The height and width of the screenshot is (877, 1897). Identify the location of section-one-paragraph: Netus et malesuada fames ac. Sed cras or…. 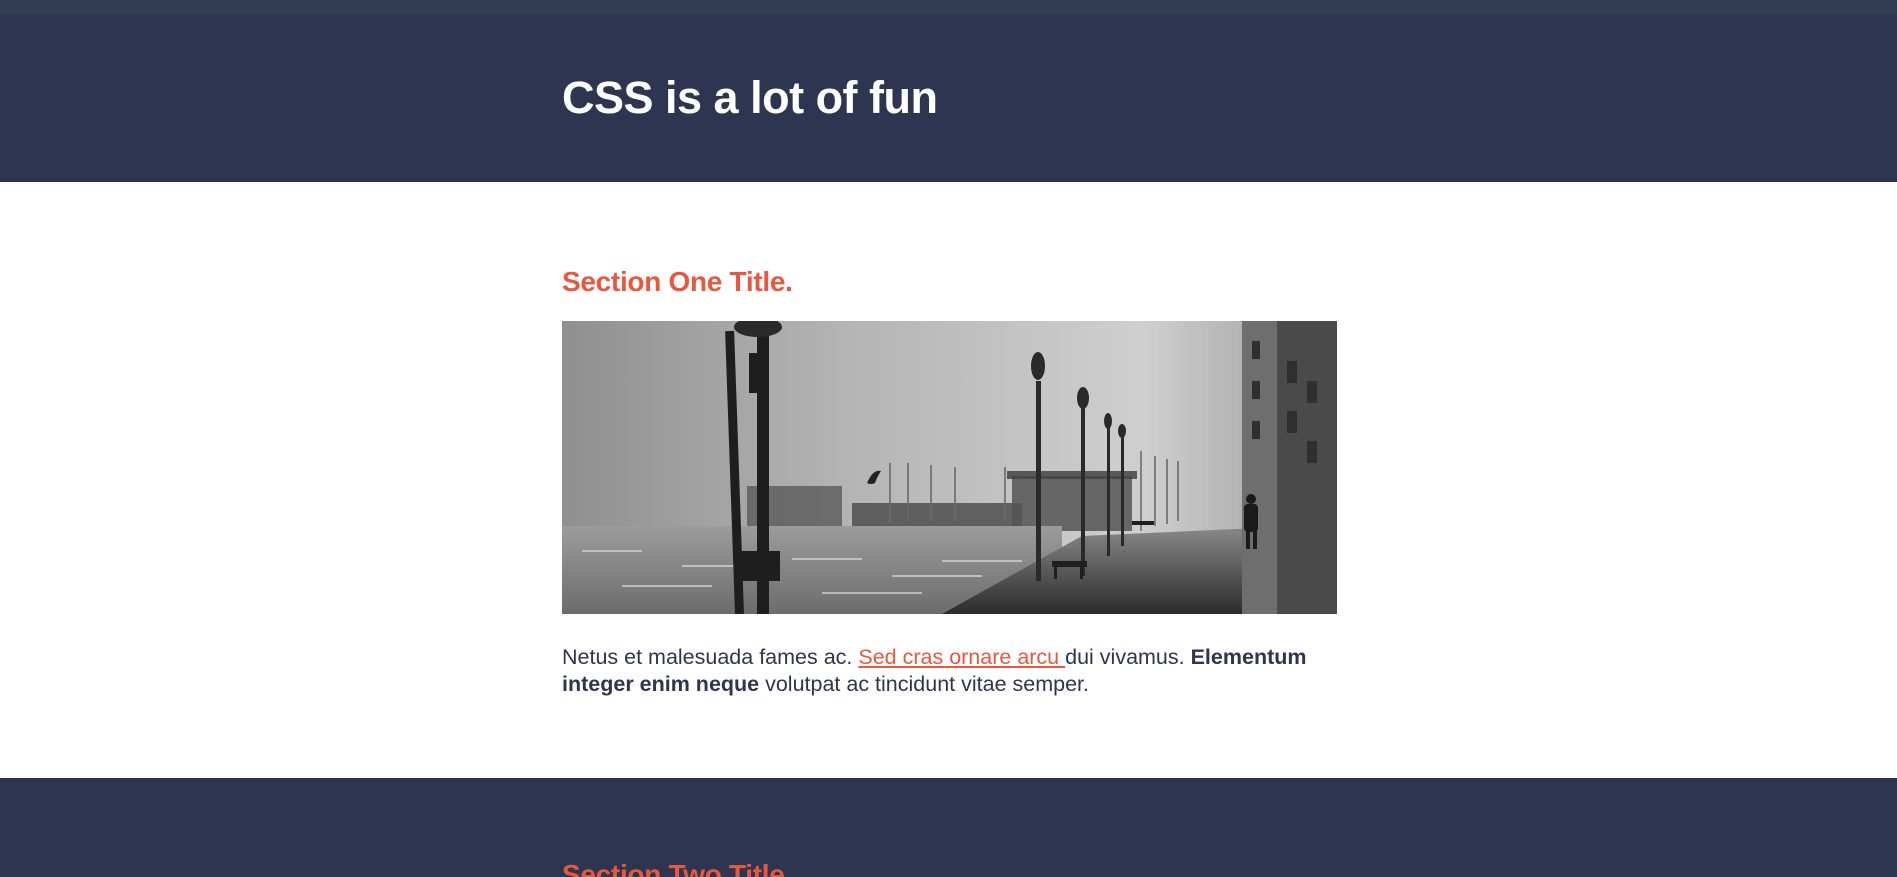
(949, 671).